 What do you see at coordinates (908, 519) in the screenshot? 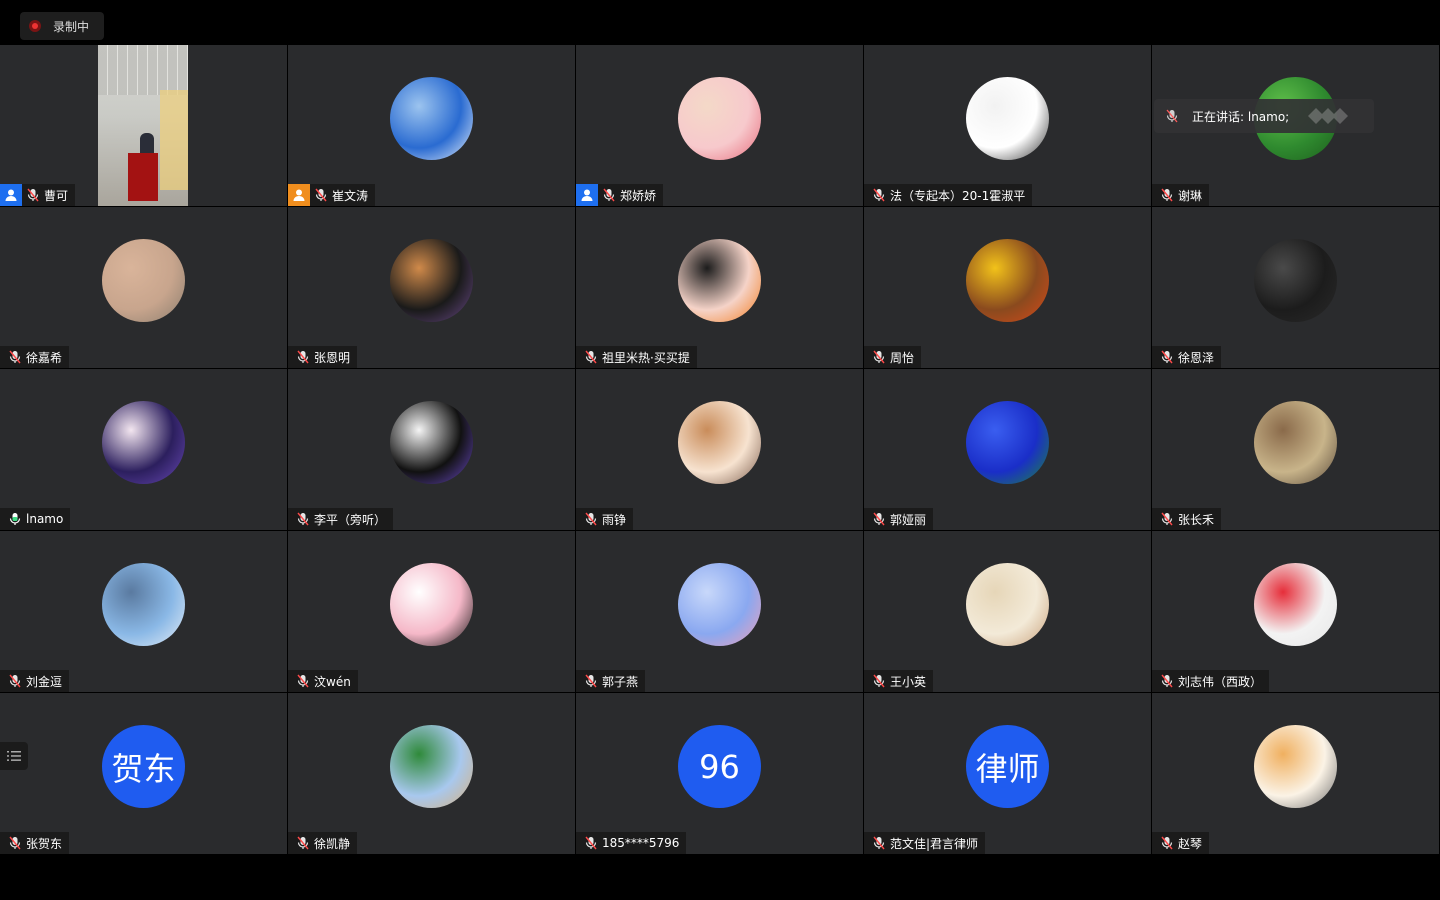
I see `participant-name: 郭娅丽` at bounding box center [908, 519].